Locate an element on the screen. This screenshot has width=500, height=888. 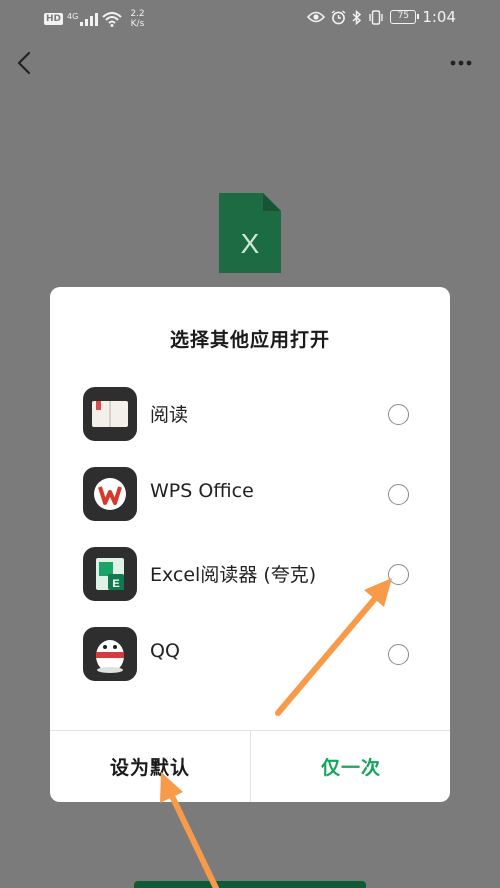
status-right: 75 1:04 is located at coordinates (381, 17).